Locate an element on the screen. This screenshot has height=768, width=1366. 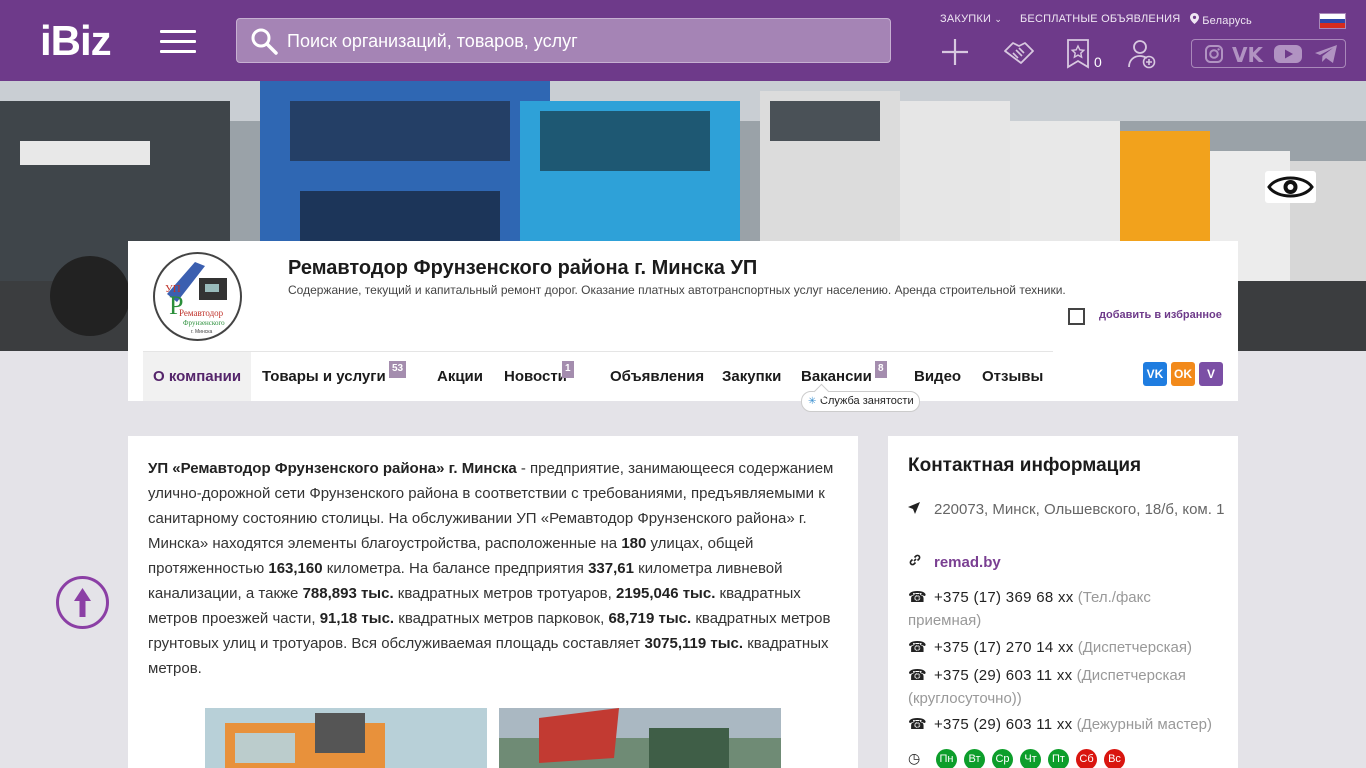
search-box is located at coordinates (563, 40).